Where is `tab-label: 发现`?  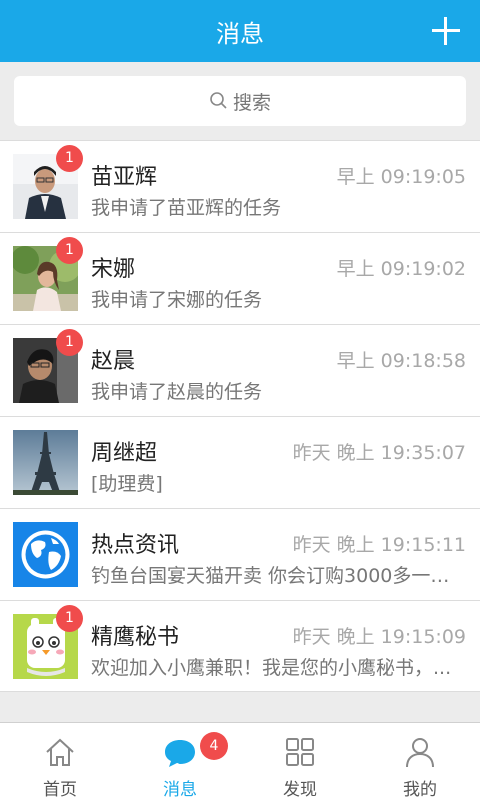
tab-label: 发现 is located at coordinates (300, 790).